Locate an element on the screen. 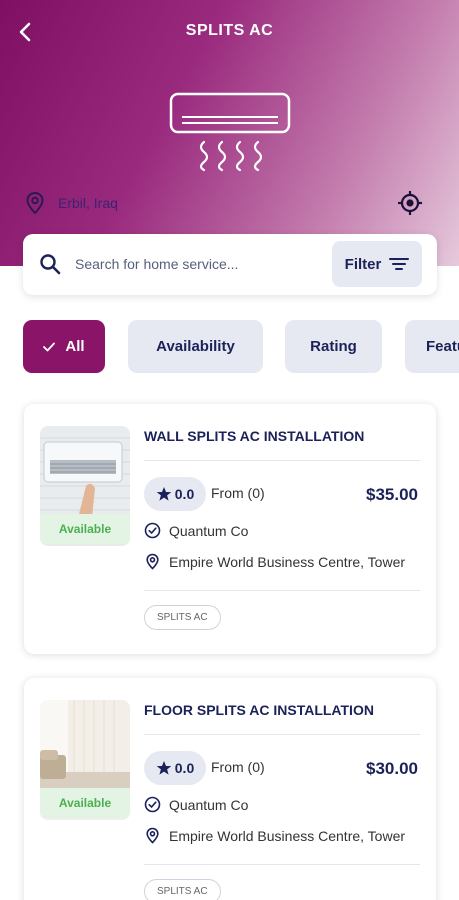  air-conditioner-icon is located at coordinates (230, 132).